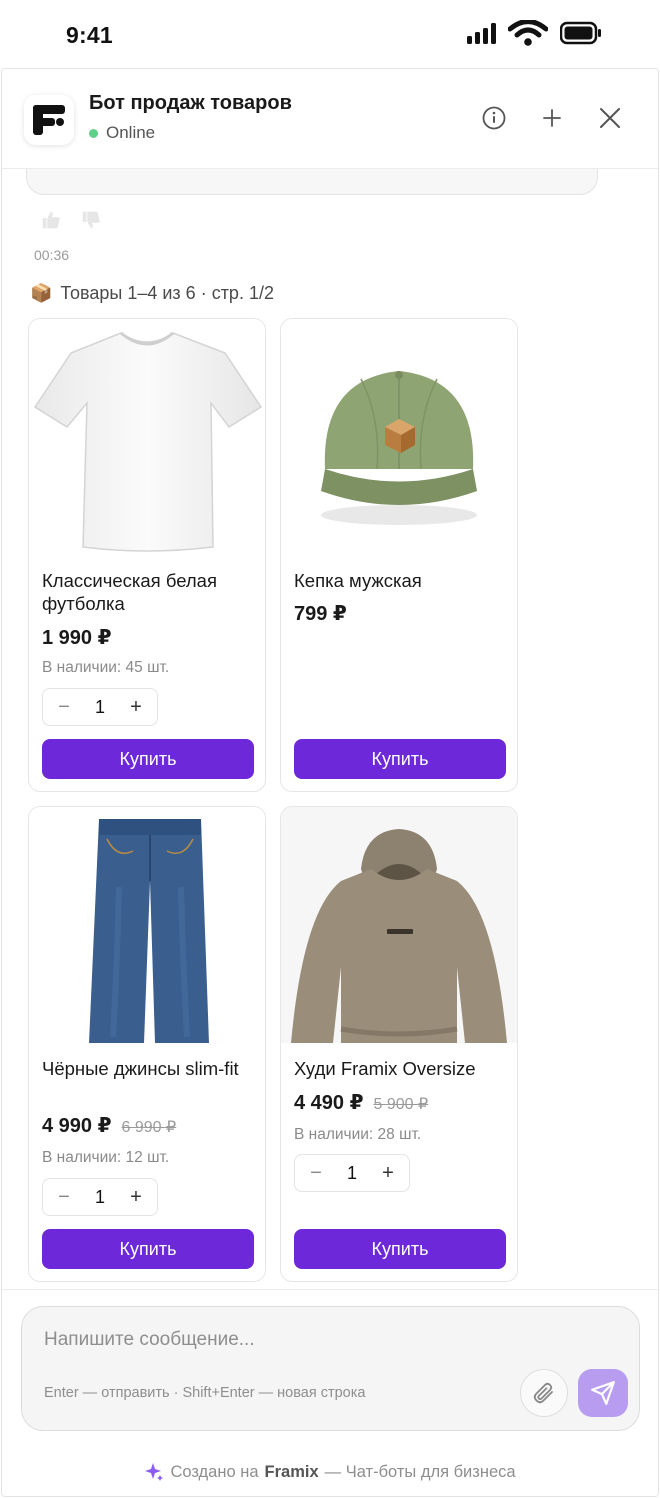 Image resolution: width=660 pixels, height=1498 pixels. What do you see at coordinates (214, 1471) in the screenshot?
I see `powered-by-prefix: Создано на` at bounding box center [214, 1471].